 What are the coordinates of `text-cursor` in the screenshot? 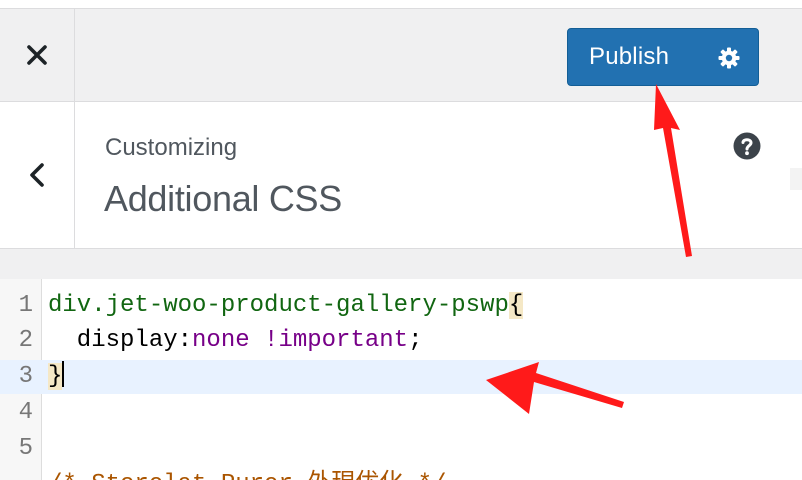 It's located at (63, 374).